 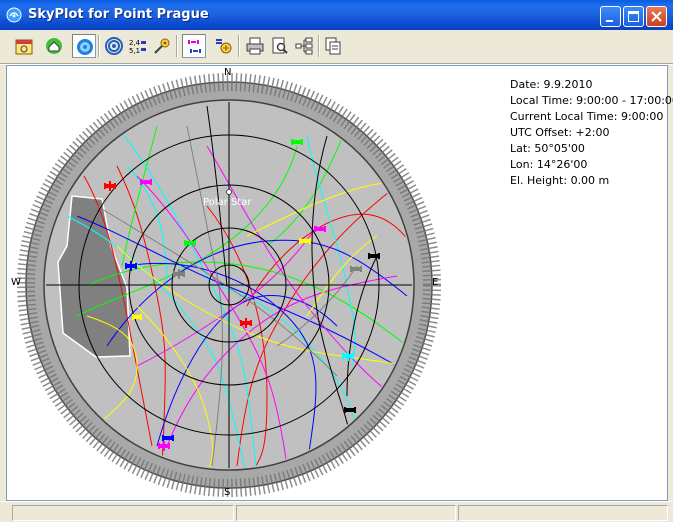 I want to click on location-button, so click(x=54, y=46).